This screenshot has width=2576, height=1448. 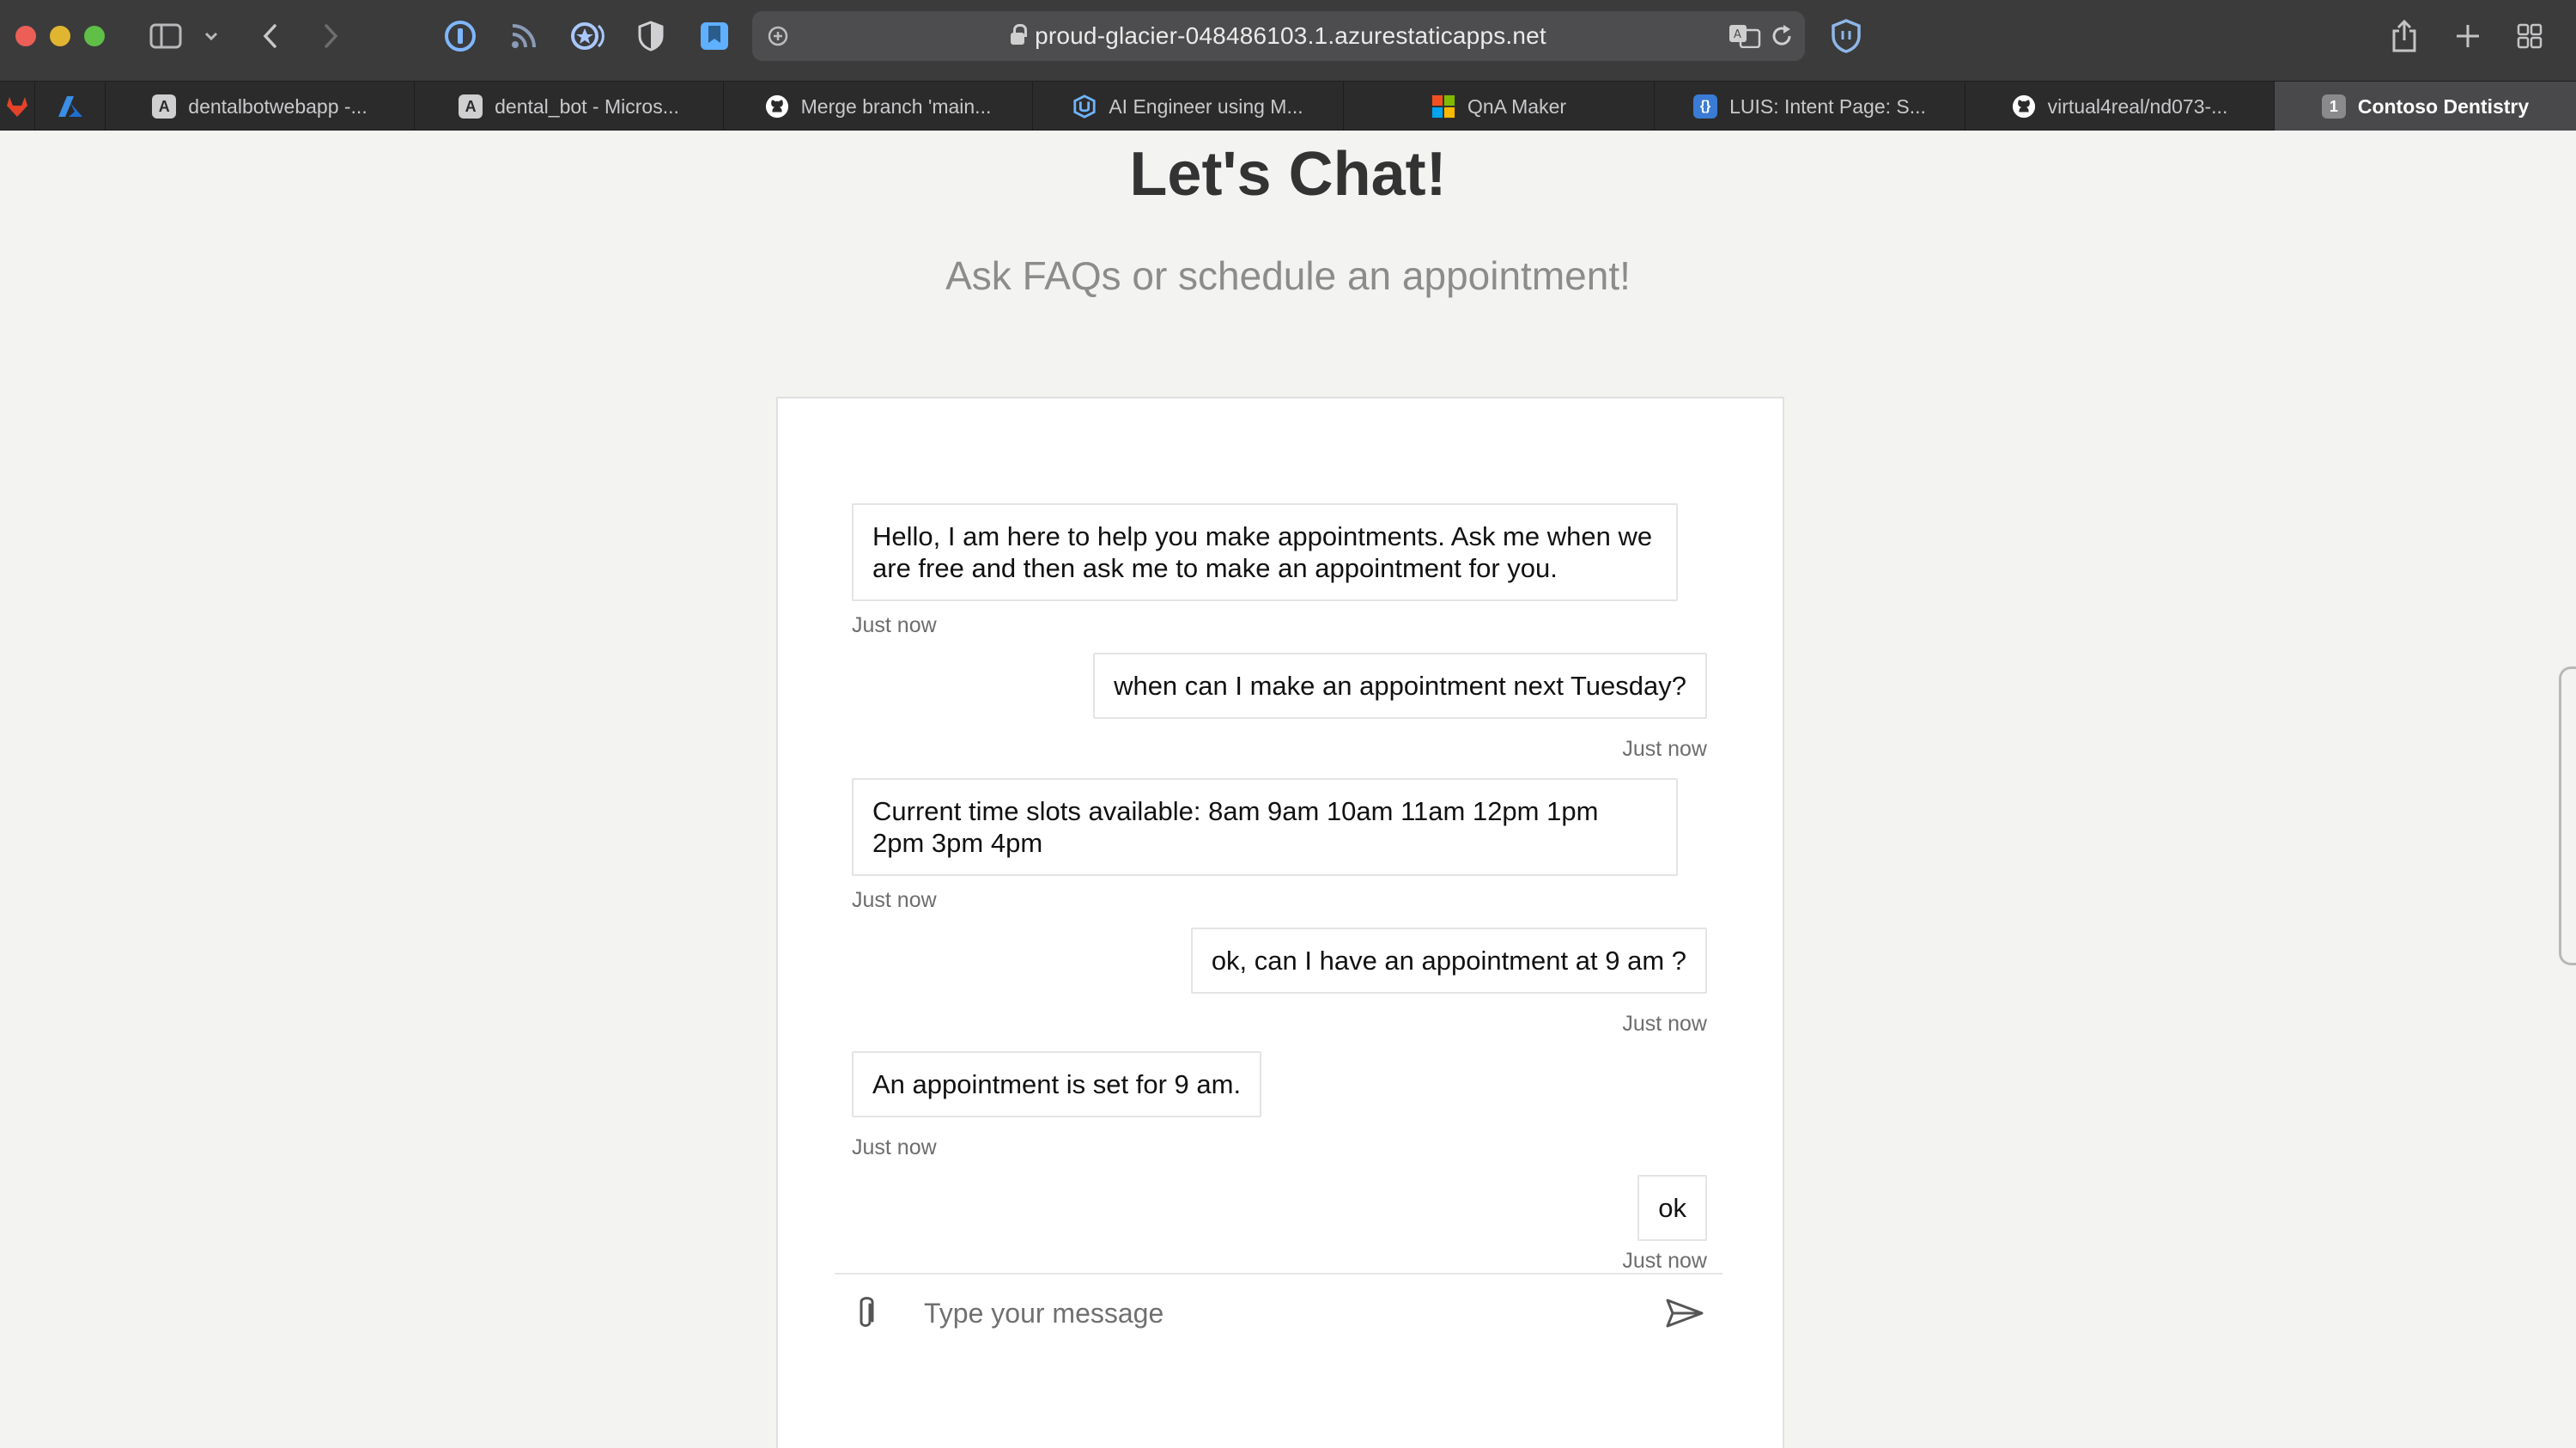 I want to click on chevron-left-icon, so click(x=269, y=36).